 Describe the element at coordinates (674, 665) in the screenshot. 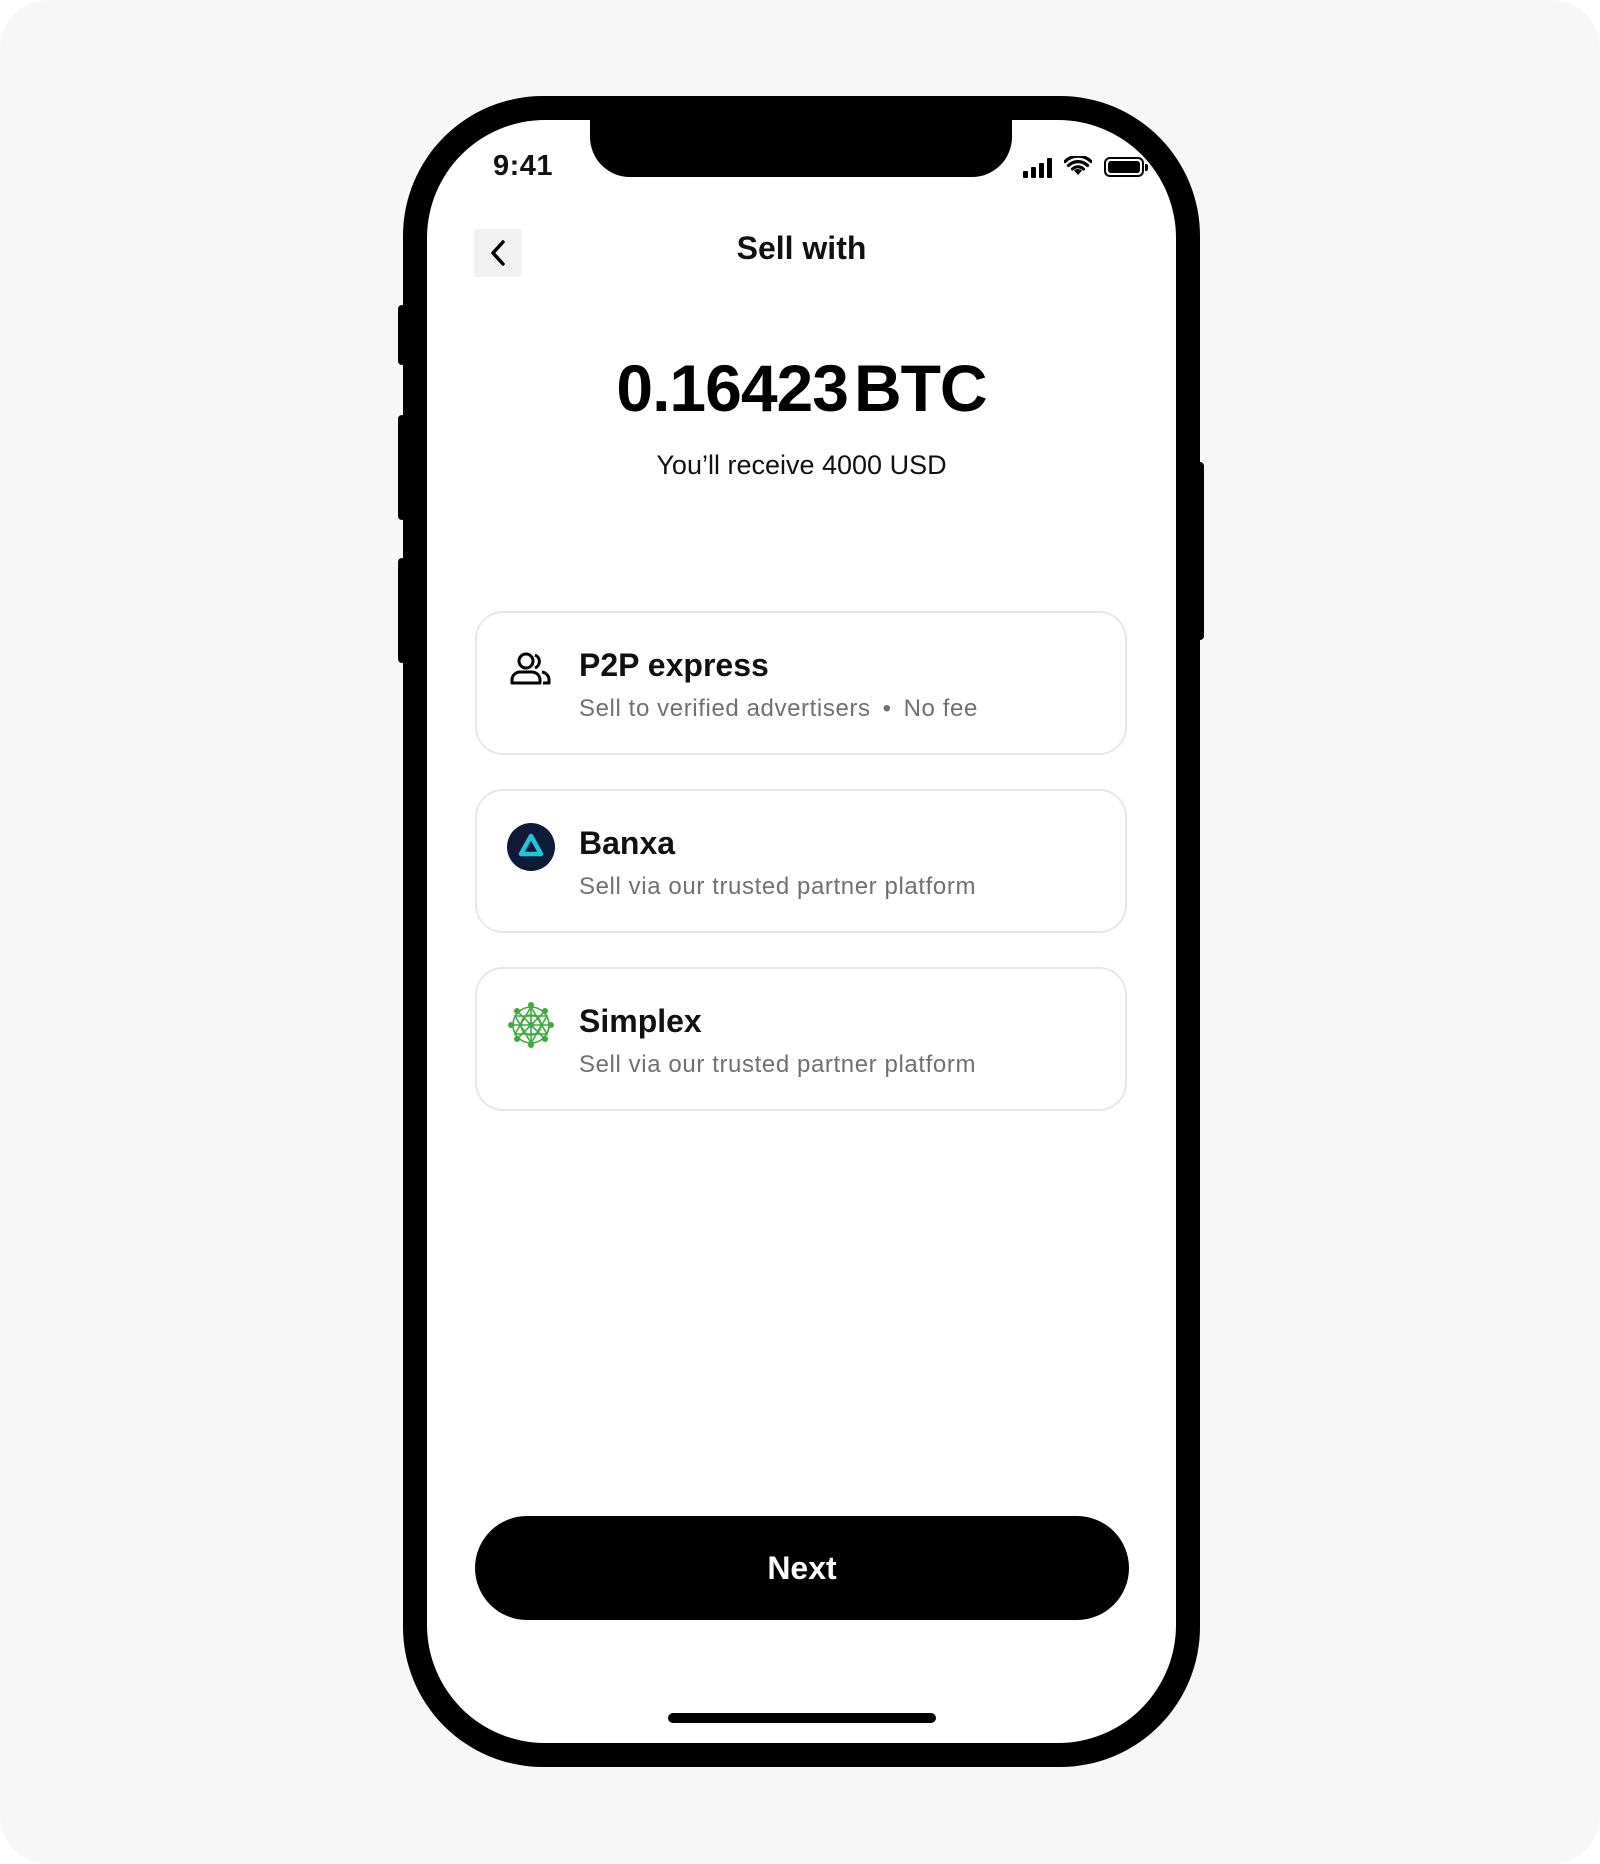

I see `option-title: P2P express` at that location.